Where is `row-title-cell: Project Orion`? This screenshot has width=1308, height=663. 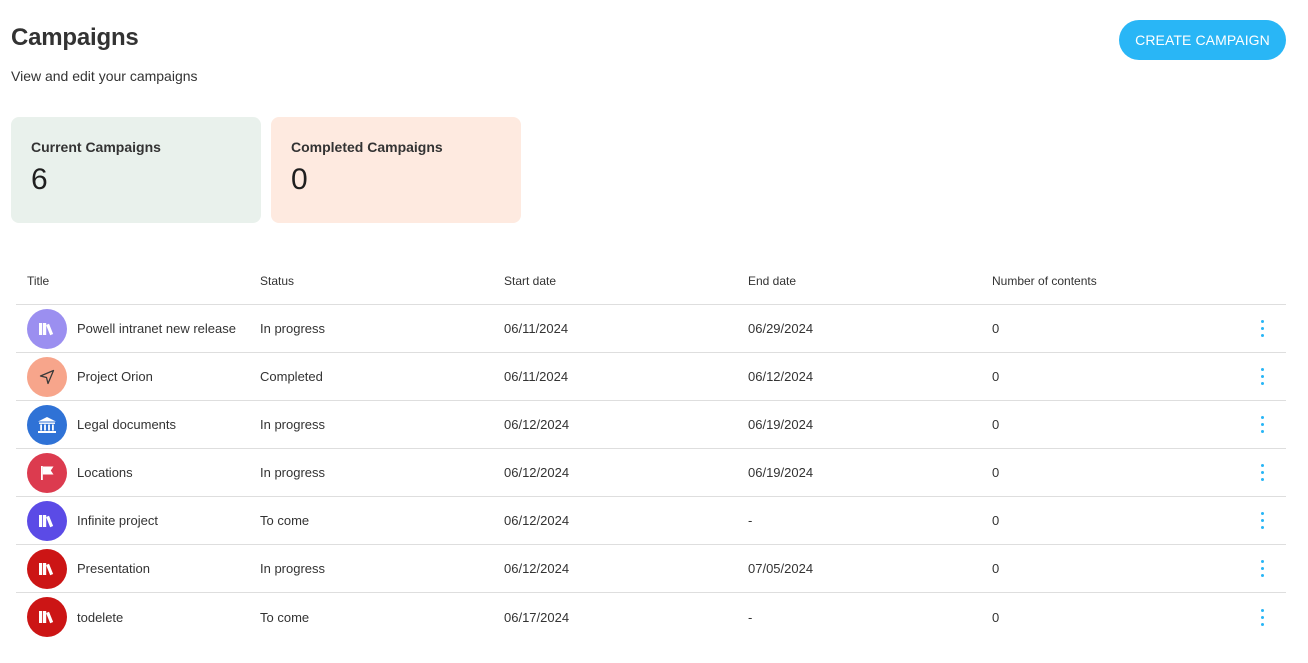
row-title-cell: Project Orion is located at coordinates (138, 376).